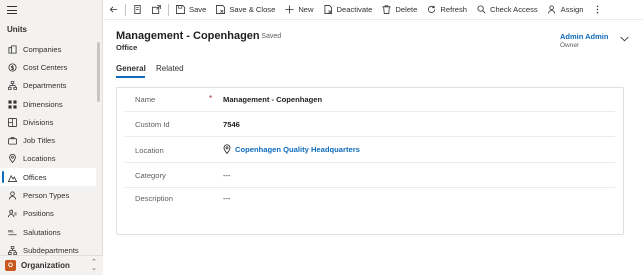  Describe the element at coordinates (188, 36) in the screenshot. I see `record-title: Management - Copenhagen` at that location.